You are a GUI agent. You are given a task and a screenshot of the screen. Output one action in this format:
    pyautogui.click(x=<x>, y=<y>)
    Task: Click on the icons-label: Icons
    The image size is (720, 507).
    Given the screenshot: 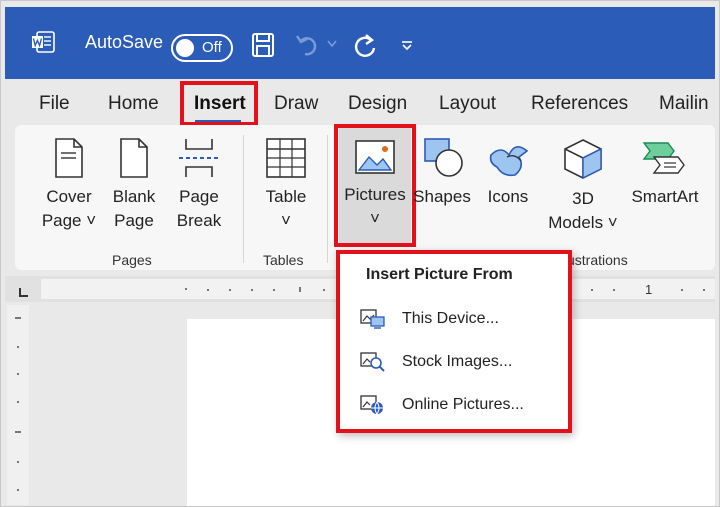 What is the action you would take?
    pyautogui.click(x=508, y=196)
    